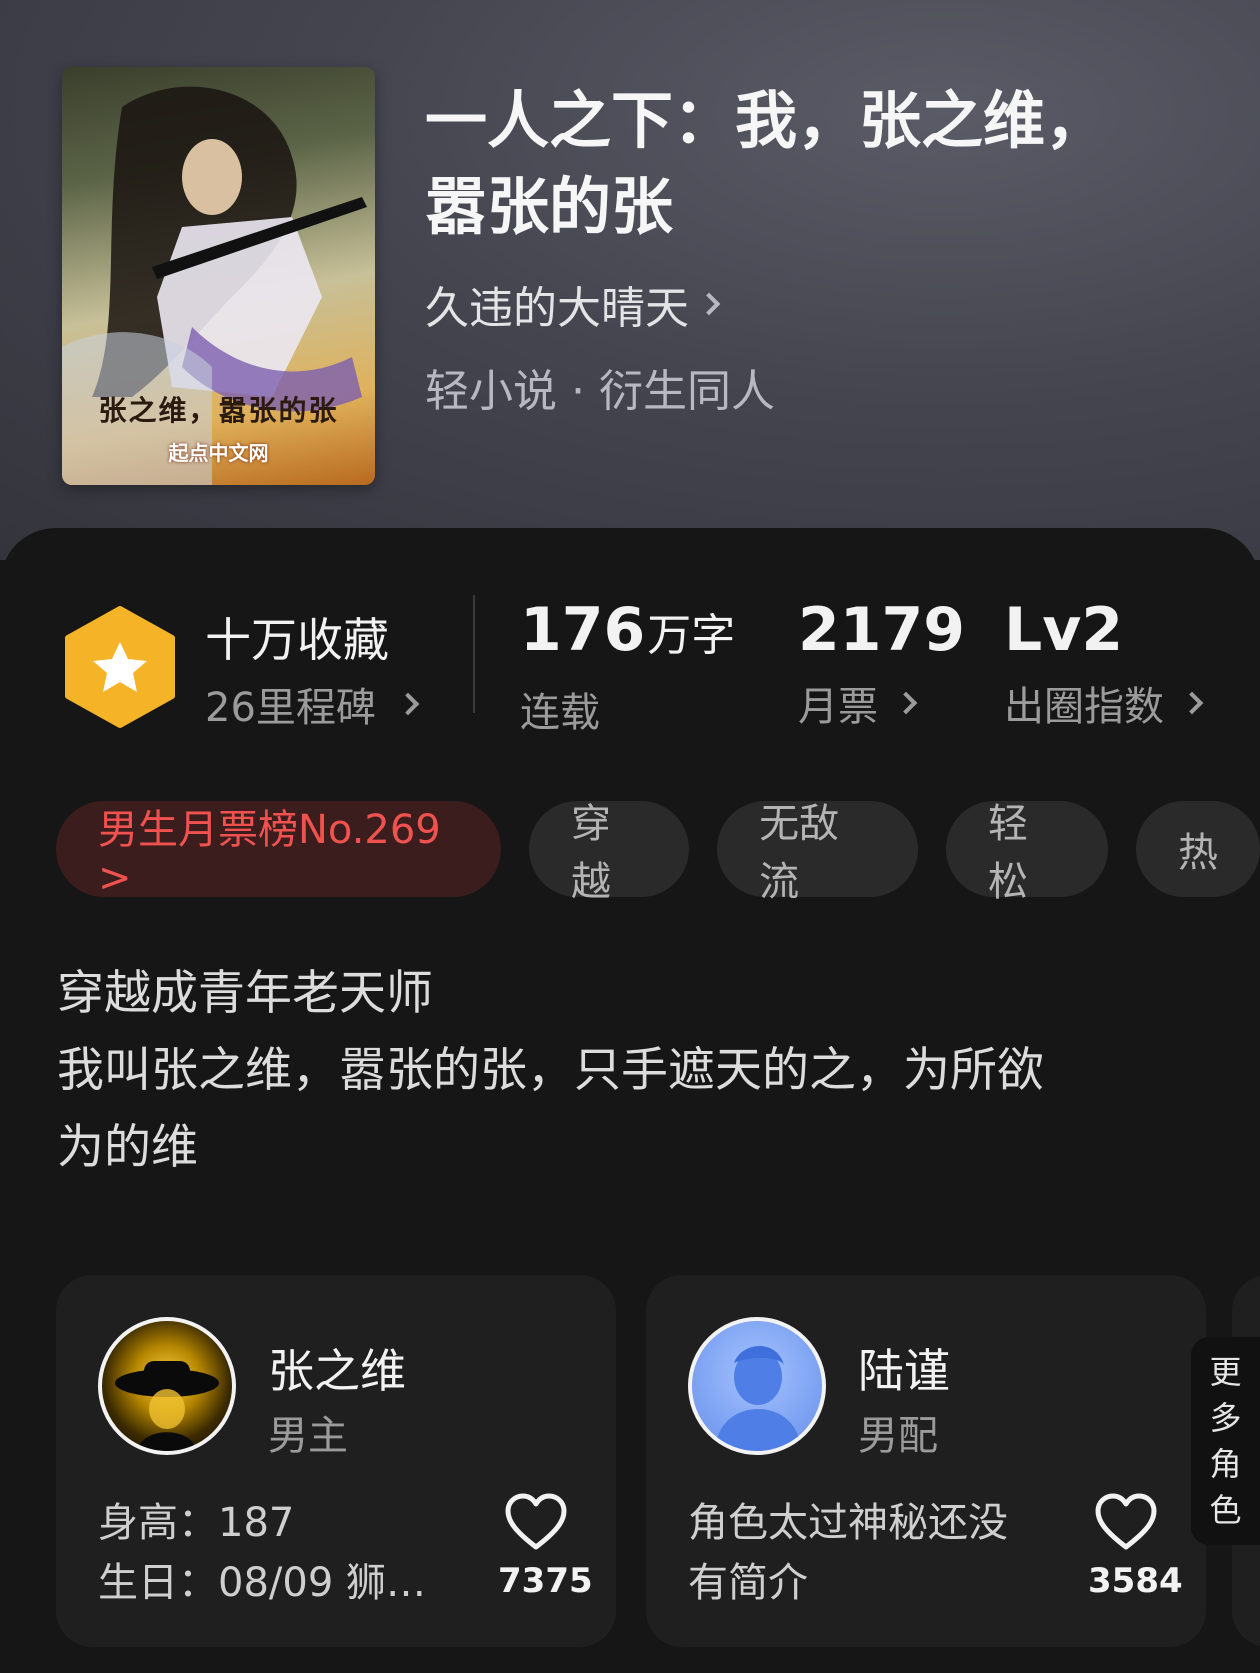 This screenshot has height=1673, width=1260. I want to click on popularity-stat: Lv2 出圈指数, so click(1104, 663).